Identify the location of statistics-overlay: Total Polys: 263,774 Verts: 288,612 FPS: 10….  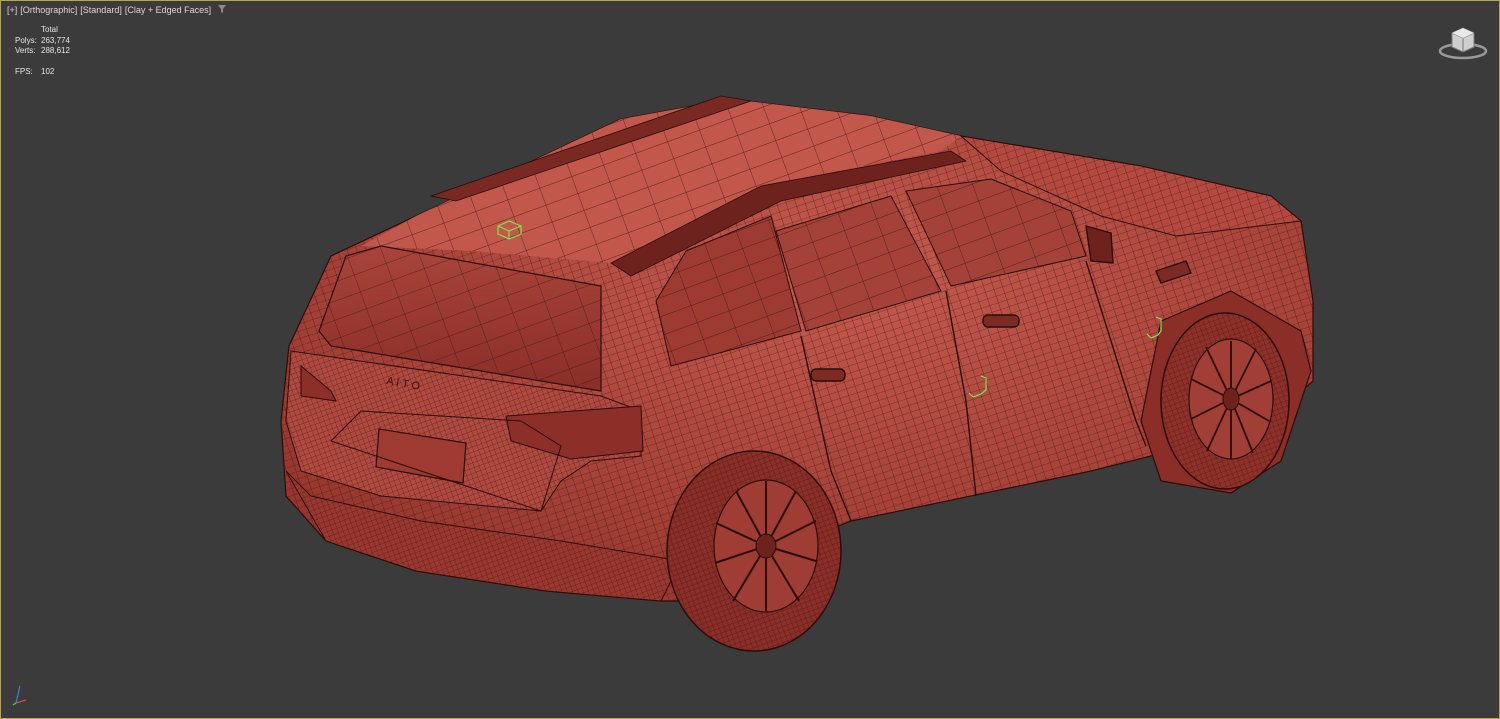
(42, 51).